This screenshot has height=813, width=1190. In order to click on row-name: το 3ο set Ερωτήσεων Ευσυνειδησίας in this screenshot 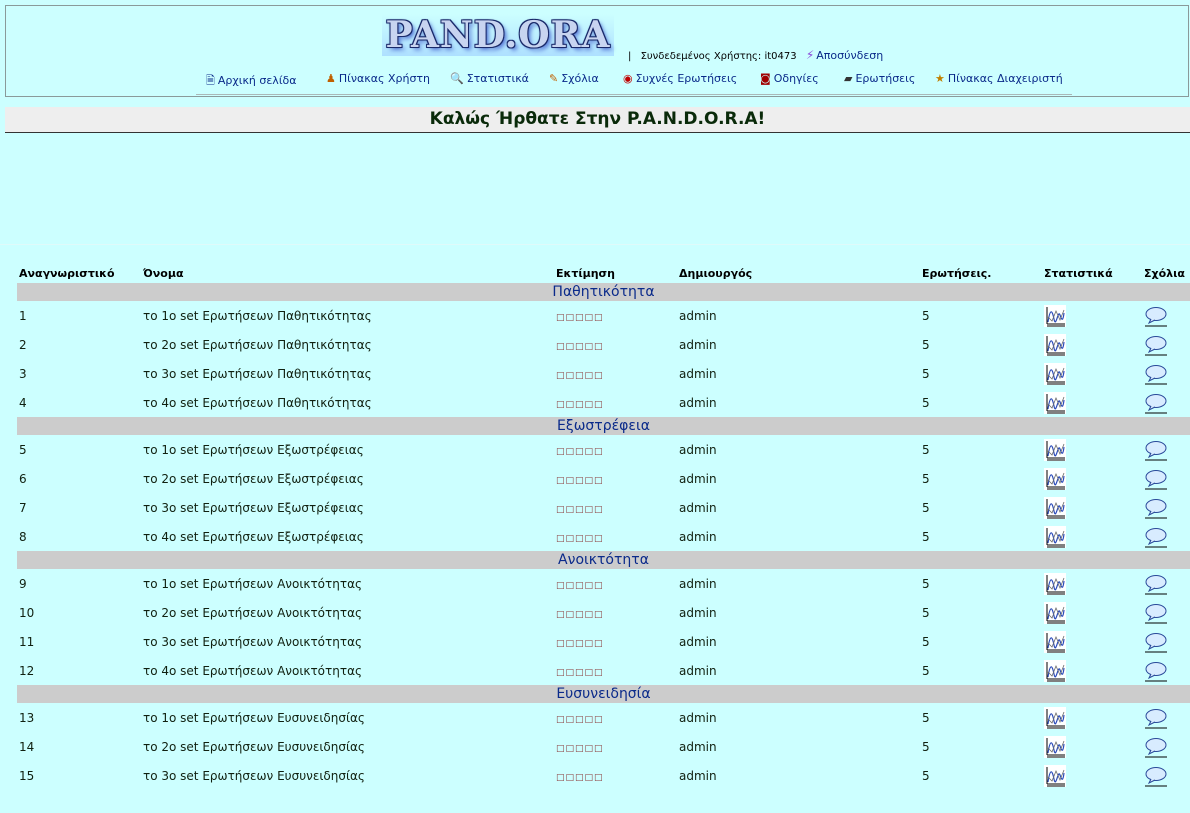, I will do `click(347, 775)`.